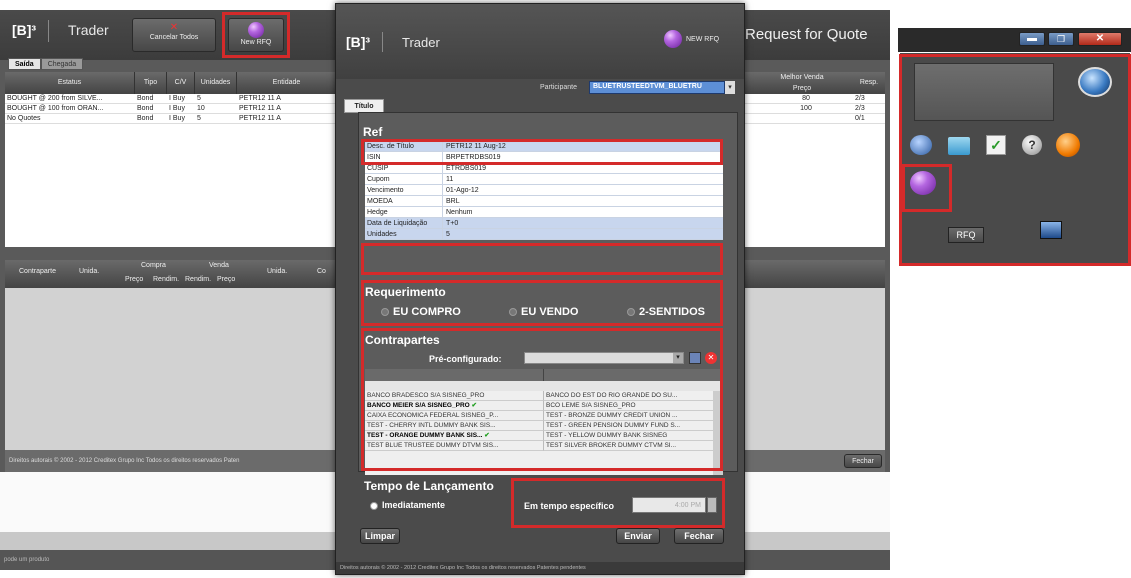 This screenshot has height=578, width=1131. What do you see at coordinates (373, 132) in the screenshot?
I see `ref-section-title: Ref` at bounding box center [373, 132].